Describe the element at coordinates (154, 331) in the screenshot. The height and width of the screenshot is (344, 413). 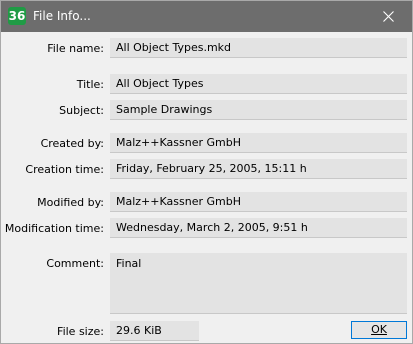
I see `file-size-field: 29.6 KiB` at that location.